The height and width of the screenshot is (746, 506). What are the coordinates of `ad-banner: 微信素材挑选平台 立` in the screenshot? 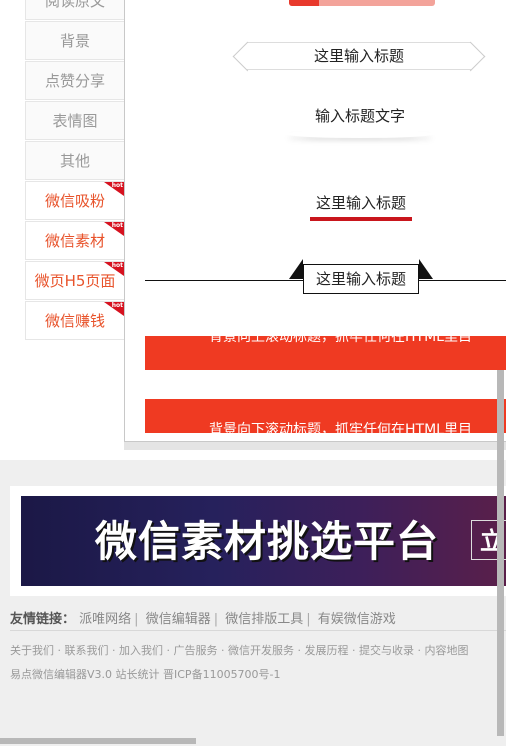 It's located at (263, 541).